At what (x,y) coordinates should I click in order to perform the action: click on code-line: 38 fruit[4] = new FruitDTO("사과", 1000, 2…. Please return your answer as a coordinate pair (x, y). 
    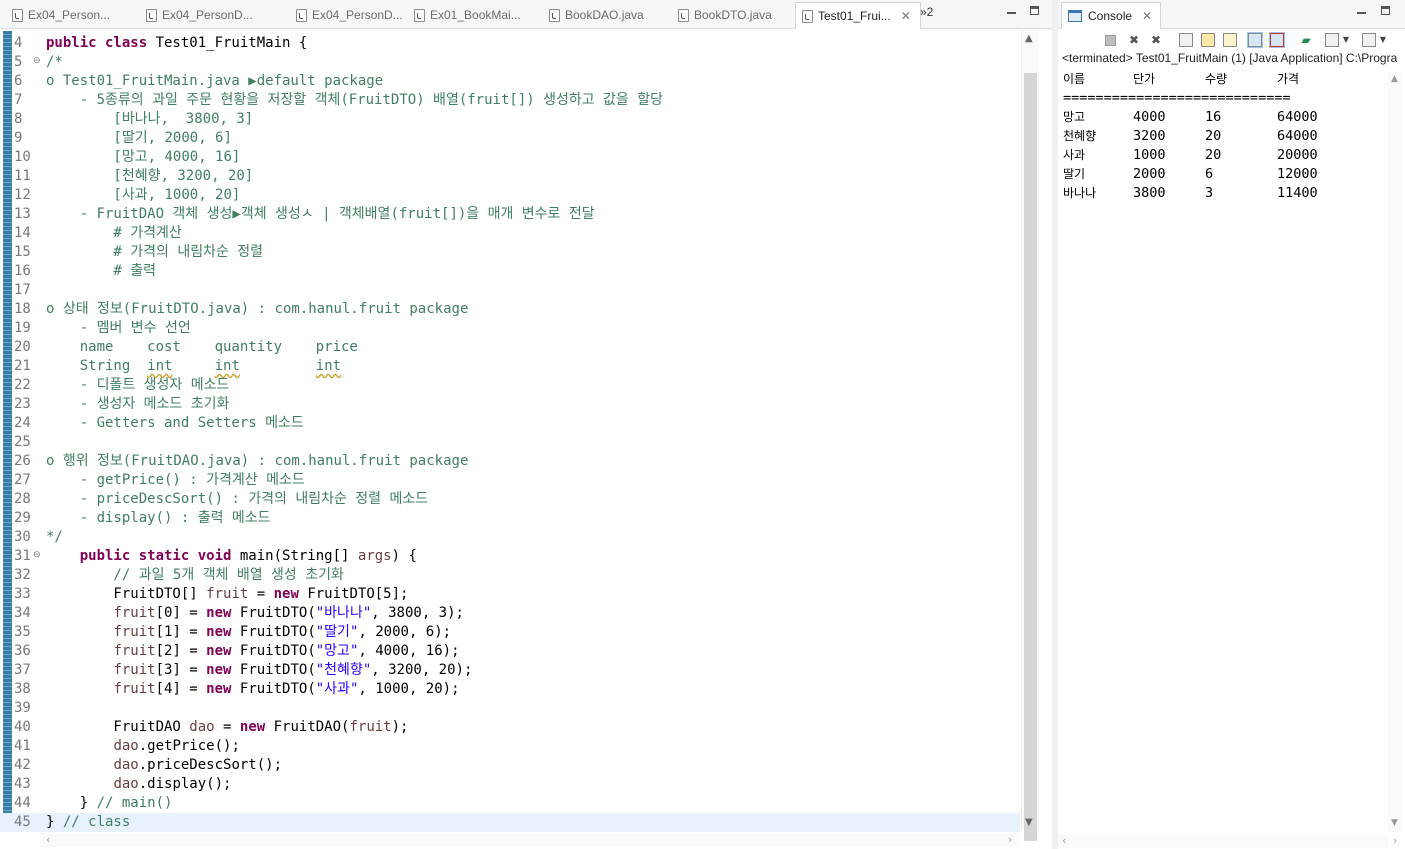
    Looking at the image, I should click on (510, 689).